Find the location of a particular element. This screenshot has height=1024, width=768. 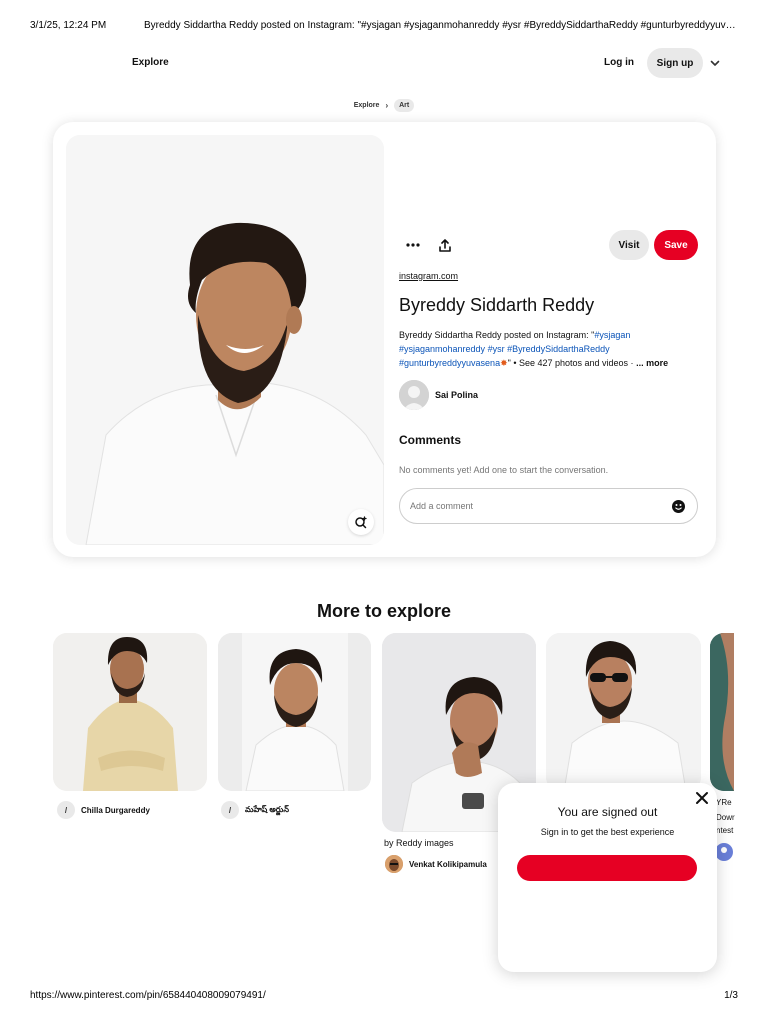

sign-in-button is located at coordinates (607, 868).